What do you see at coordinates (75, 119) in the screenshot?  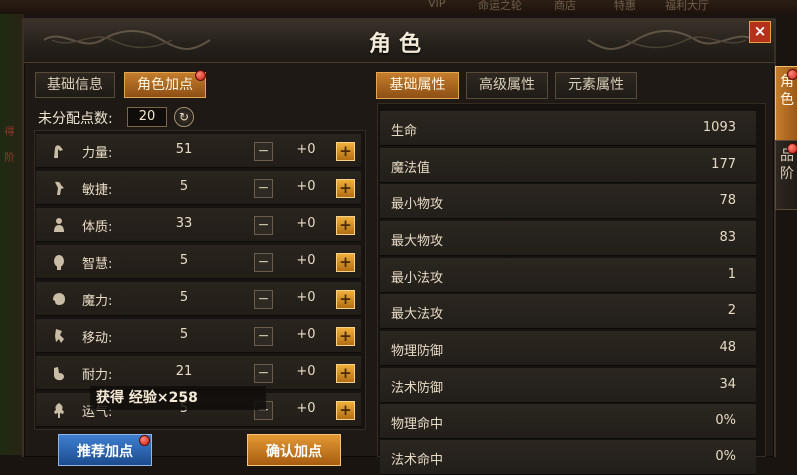 I see `unassigned-points-label: 未分配点数:` at bounding box center [75, 119].